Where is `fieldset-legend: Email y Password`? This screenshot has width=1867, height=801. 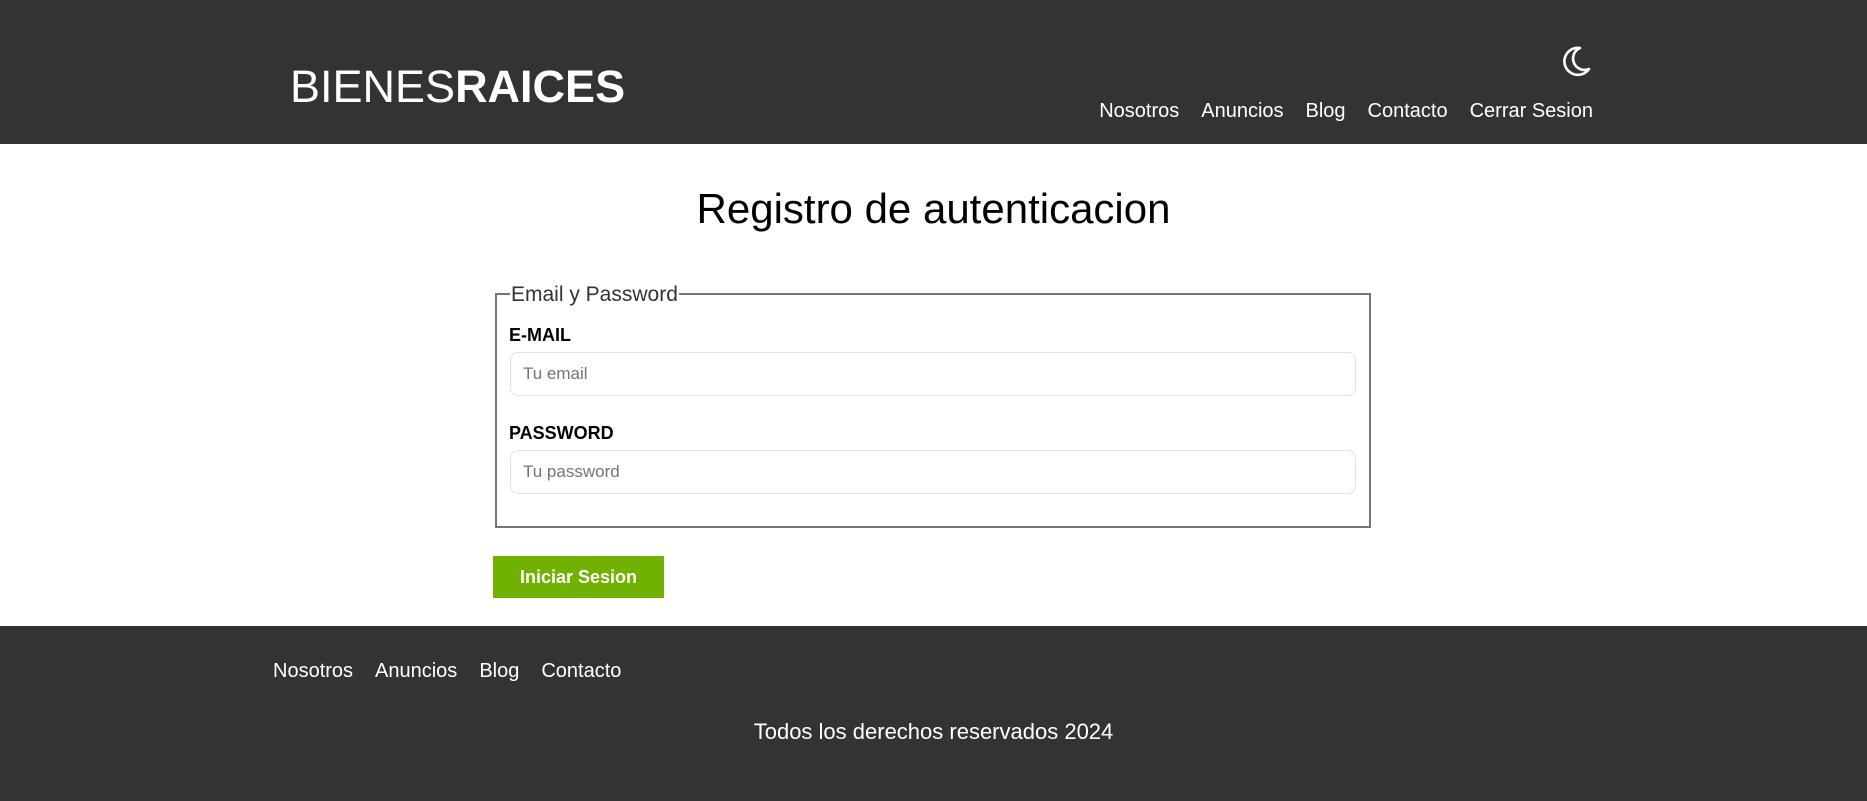 fieldset-legend: Email y Password is located at coordinates (594, 295).